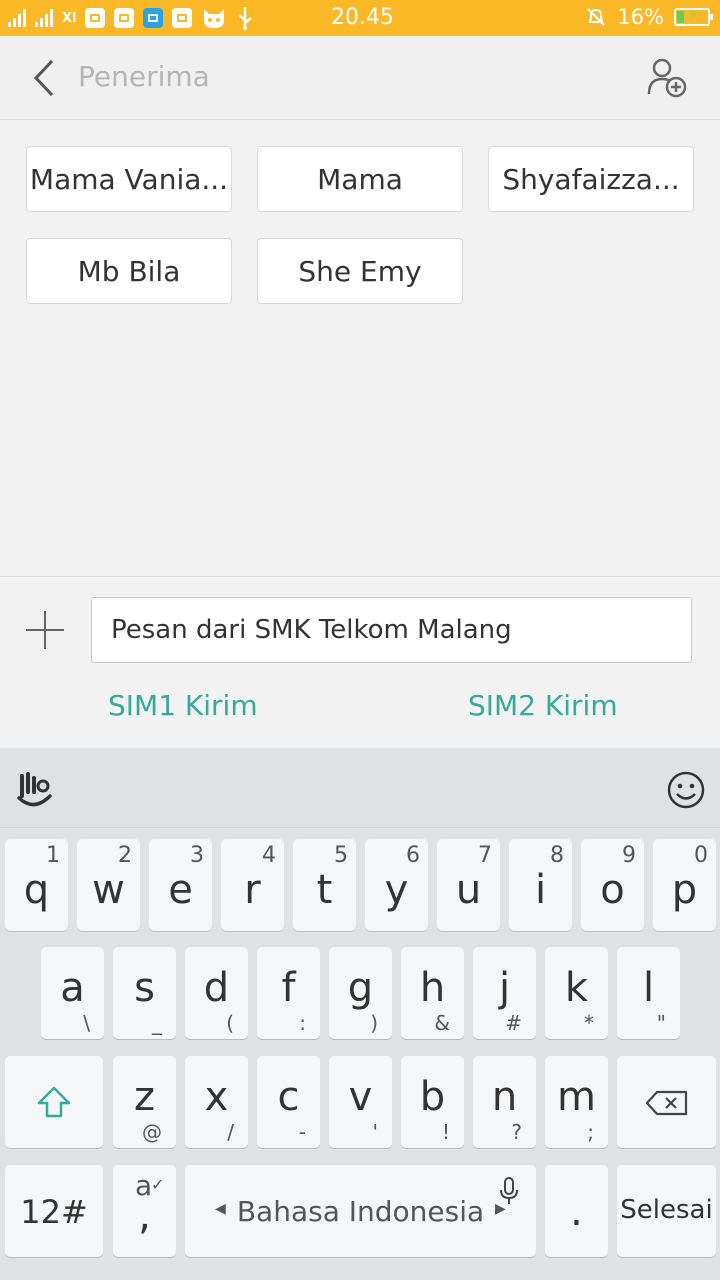  Describe the element at coordinates (576, 1211) in the screenshot. I see `period-key: .` at that location.